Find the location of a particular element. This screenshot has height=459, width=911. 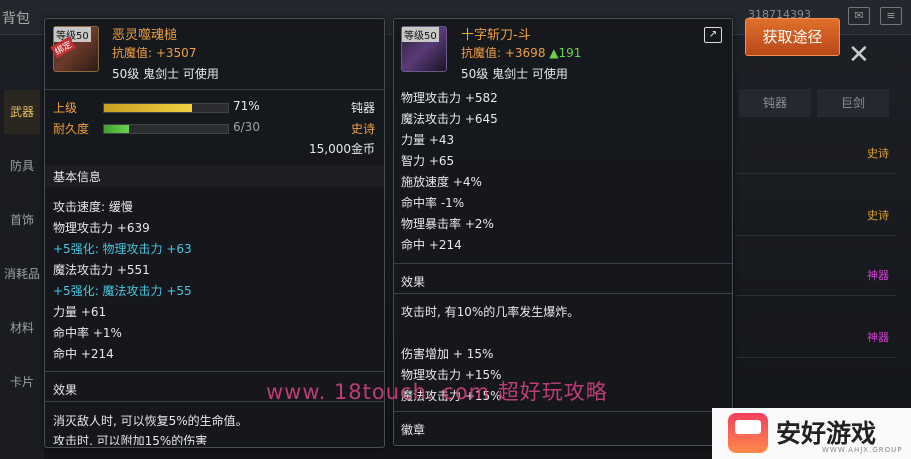

nav-material: 材料 is located at coordinates (22, 328).